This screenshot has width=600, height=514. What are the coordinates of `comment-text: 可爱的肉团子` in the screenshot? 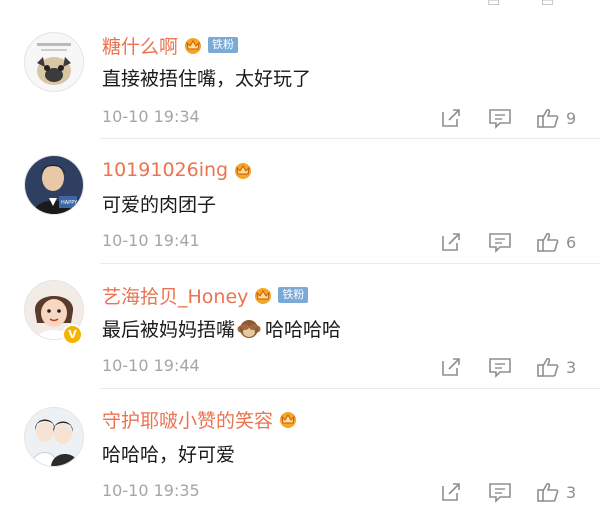 It's located at (159, 205).